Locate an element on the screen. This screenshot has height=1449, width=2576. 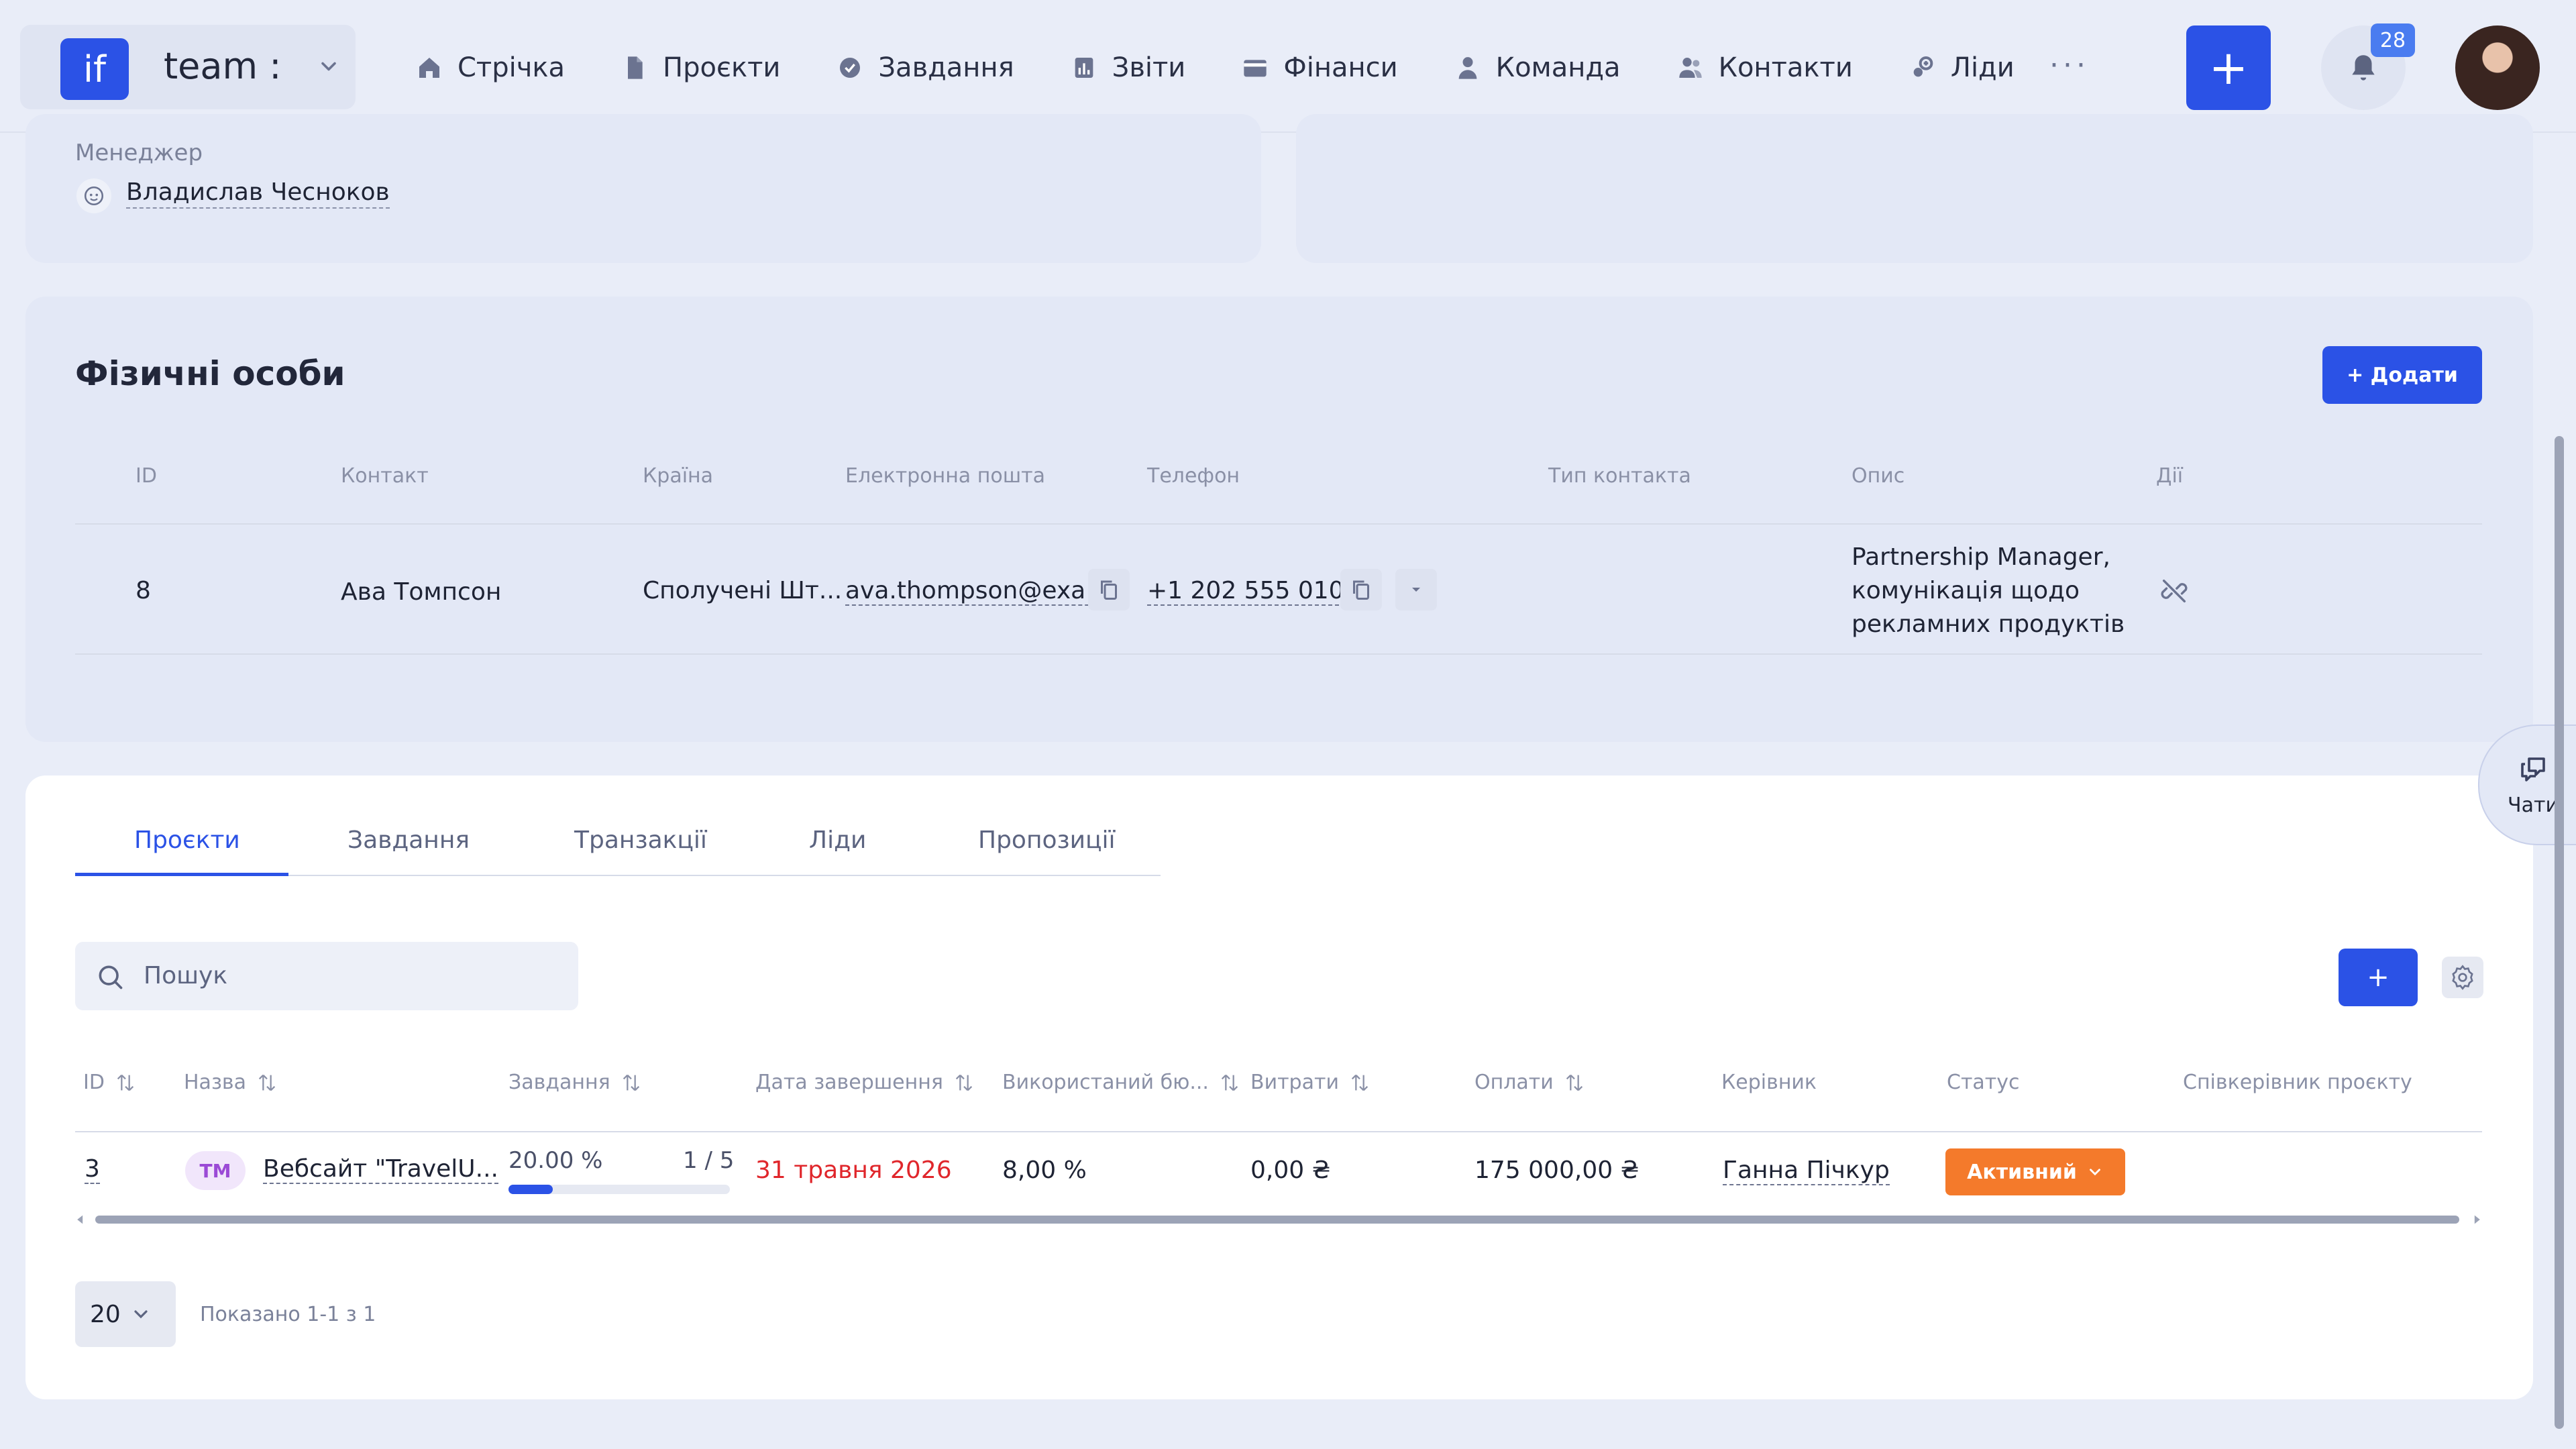
scrollbar-thumb is located at coordinates (1277, 1220).